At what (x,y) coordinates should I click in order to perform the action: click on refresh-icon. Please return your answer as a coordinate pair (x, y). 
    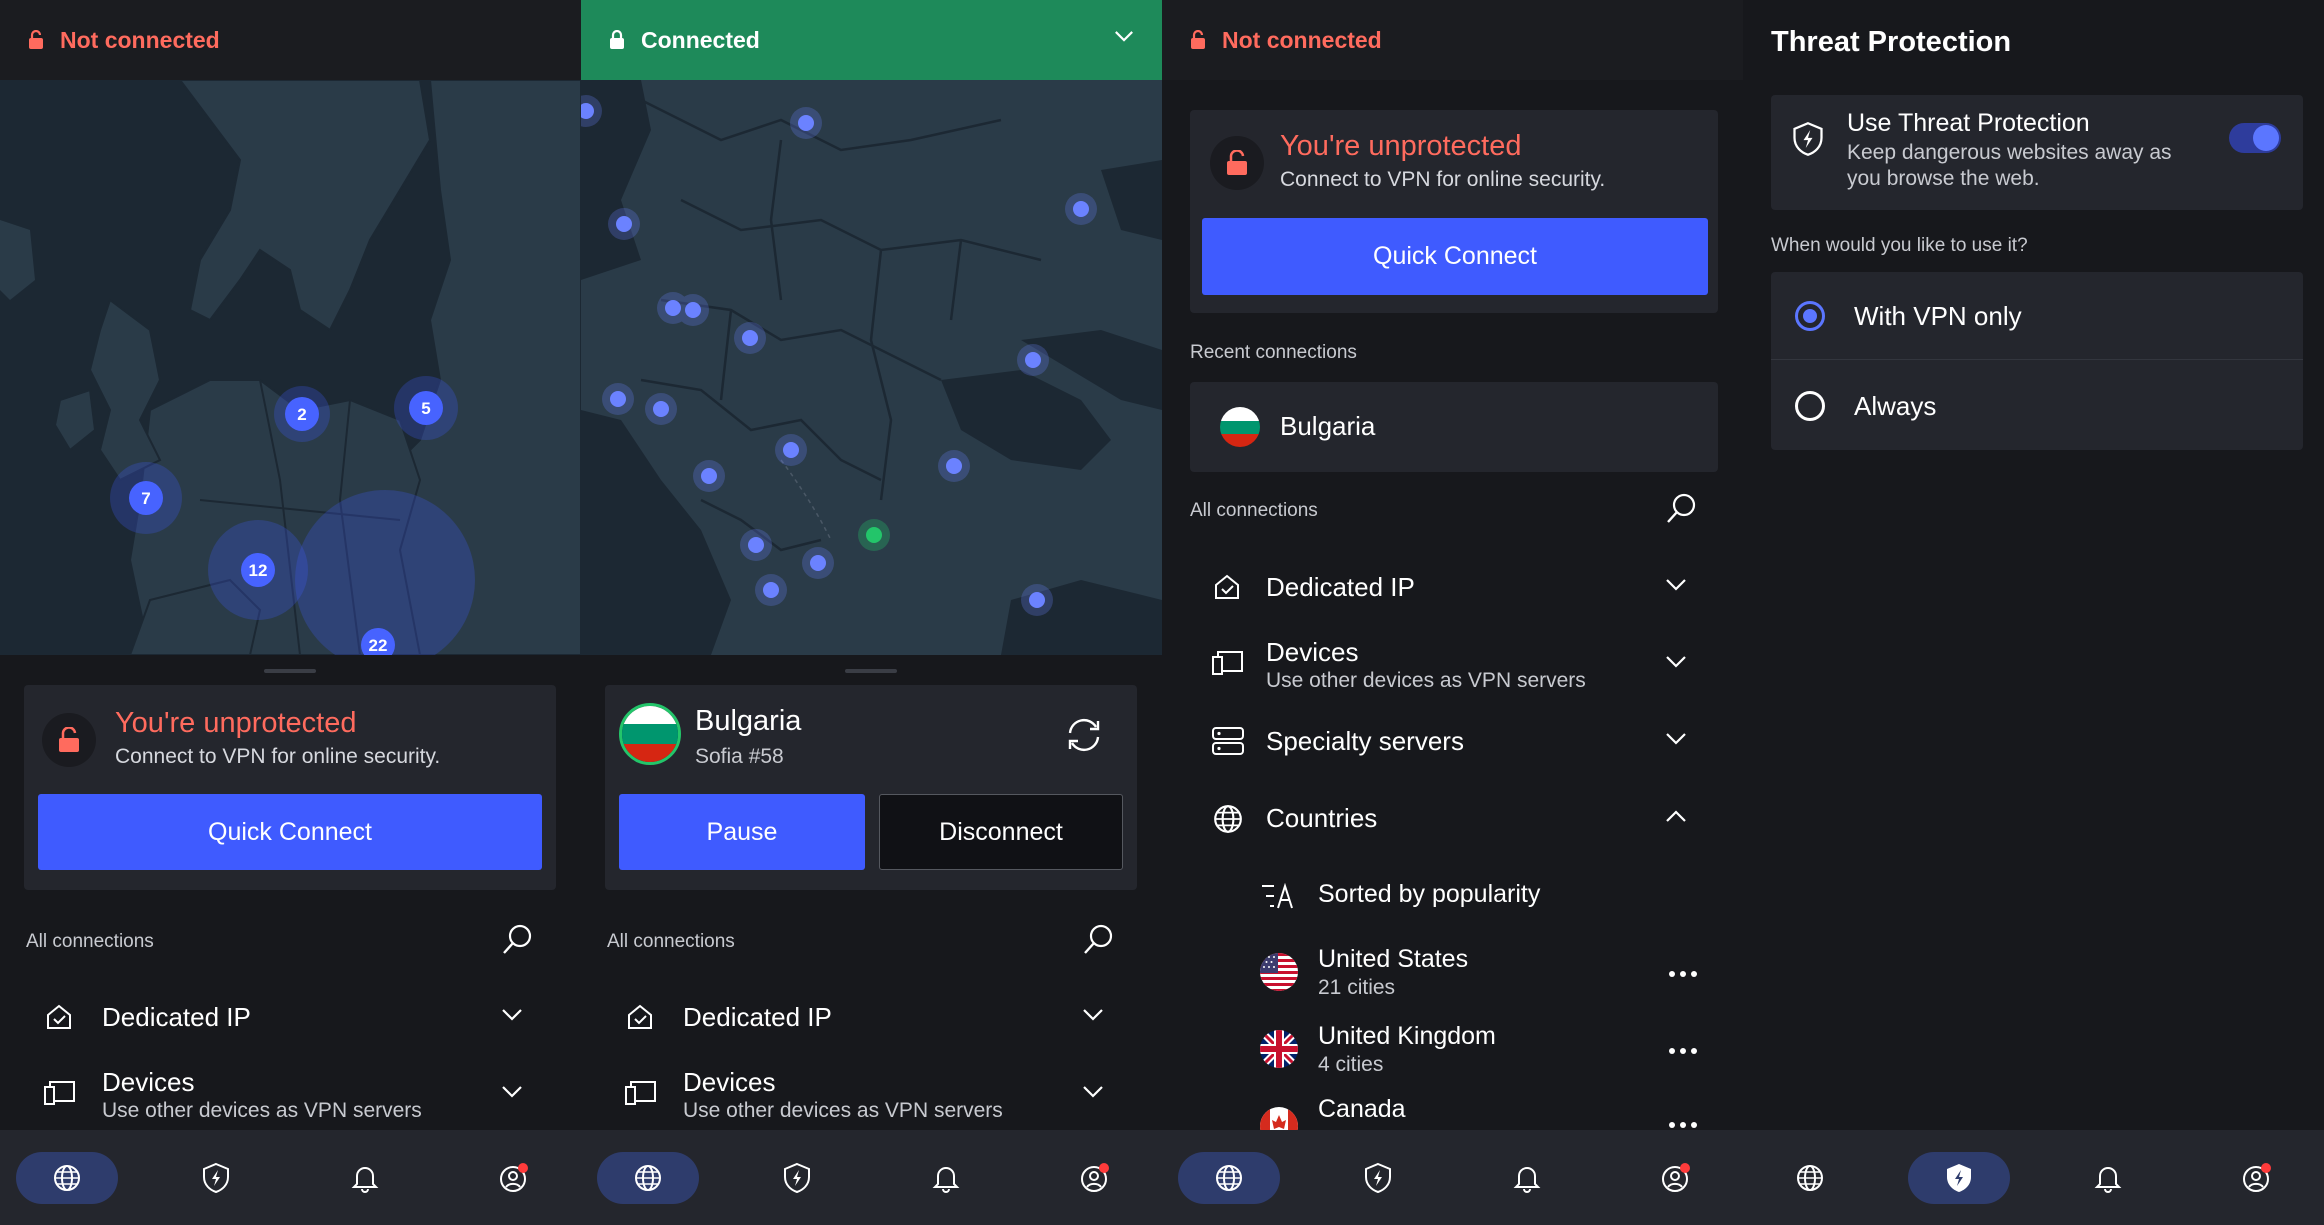
    Looking at the image, I should click on (1084, 735).